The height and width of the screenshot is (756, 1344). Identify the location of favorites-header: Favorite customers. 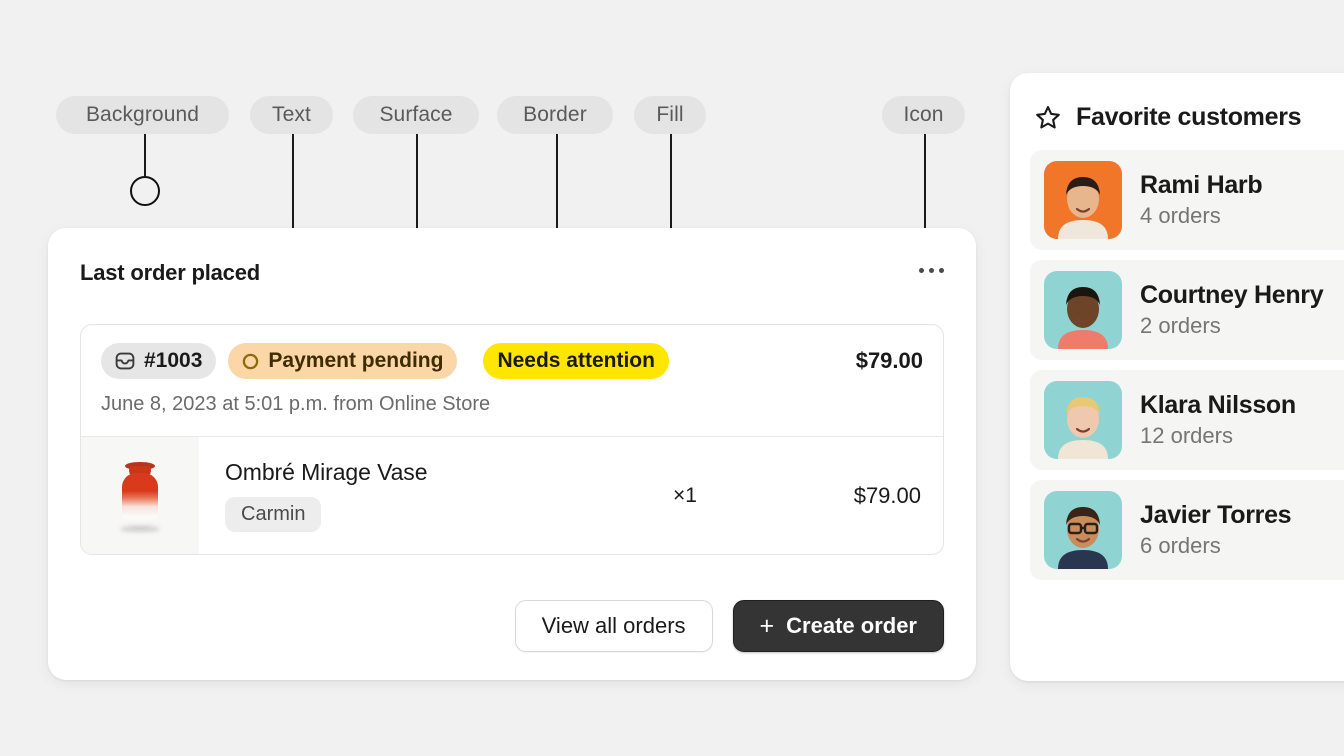
(1177, 102).